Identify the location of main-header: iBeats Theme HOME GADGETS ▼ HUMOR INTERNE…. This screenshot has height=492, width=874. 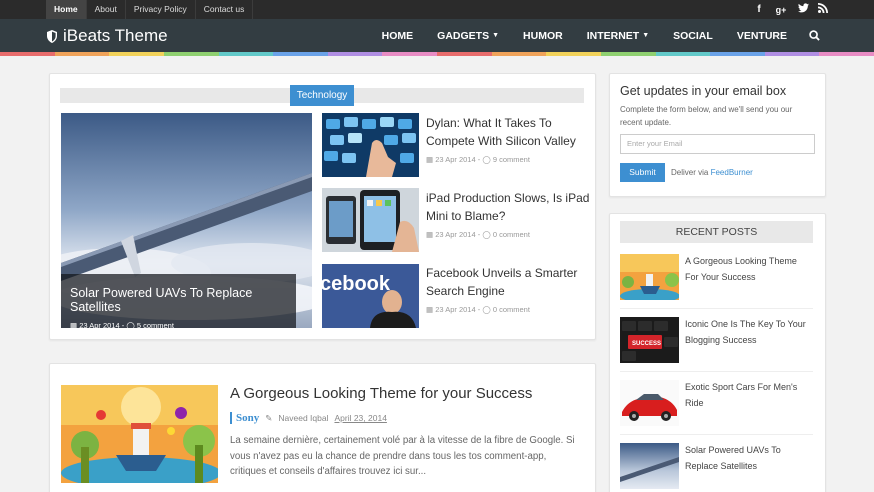
(437, 35).